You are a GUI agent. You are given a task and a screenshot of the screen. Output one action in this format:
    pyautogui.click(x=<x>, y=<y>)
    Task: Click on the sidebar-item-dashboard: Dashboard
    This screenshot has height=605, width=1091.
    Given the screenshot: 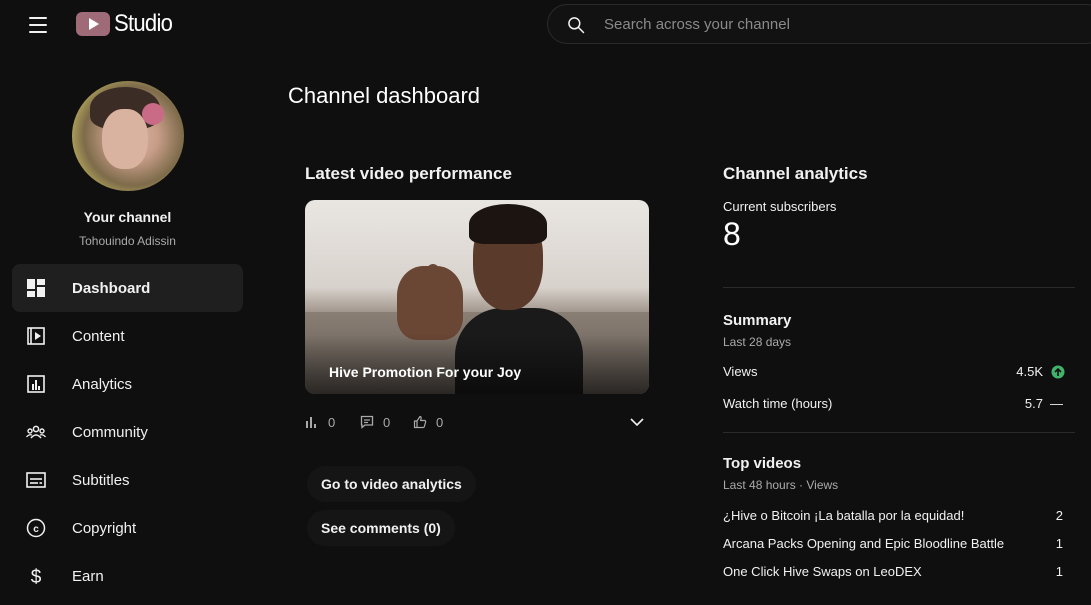 What is the action you would take?
    pyautogui.click(x=127, y=288)
    